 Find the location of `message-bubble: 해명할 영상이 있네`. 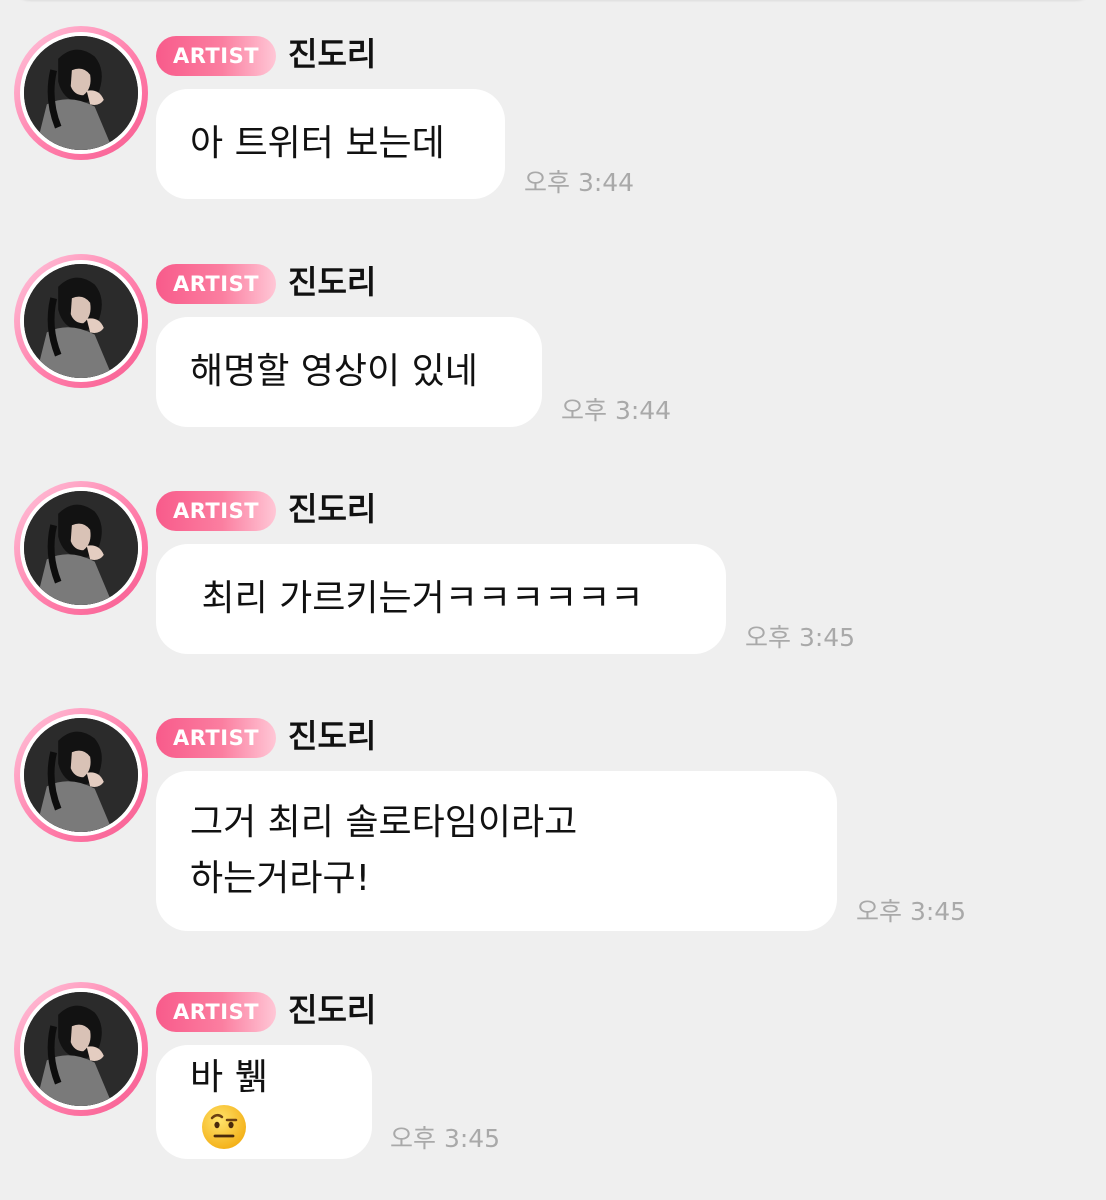

message-bubble: 해명할 영상이 있네 is located at coordinates (349, 372).